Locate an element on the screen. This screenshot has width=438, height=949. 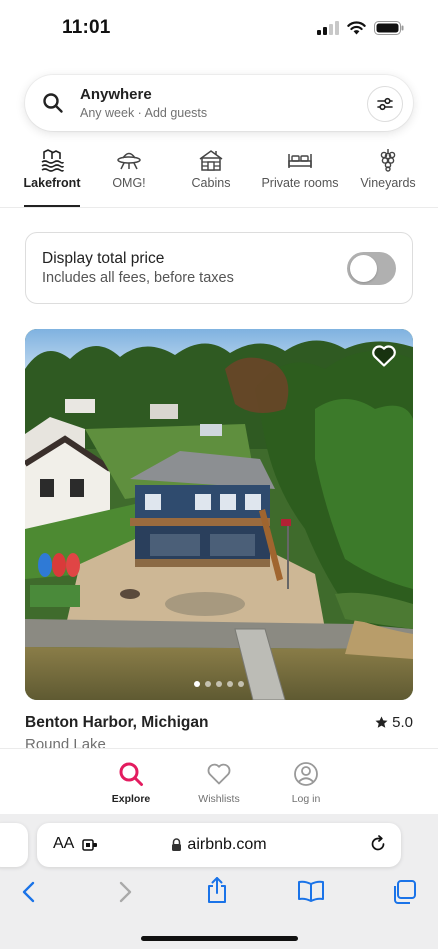
cabin-icon is located at coordinates (211, 160).